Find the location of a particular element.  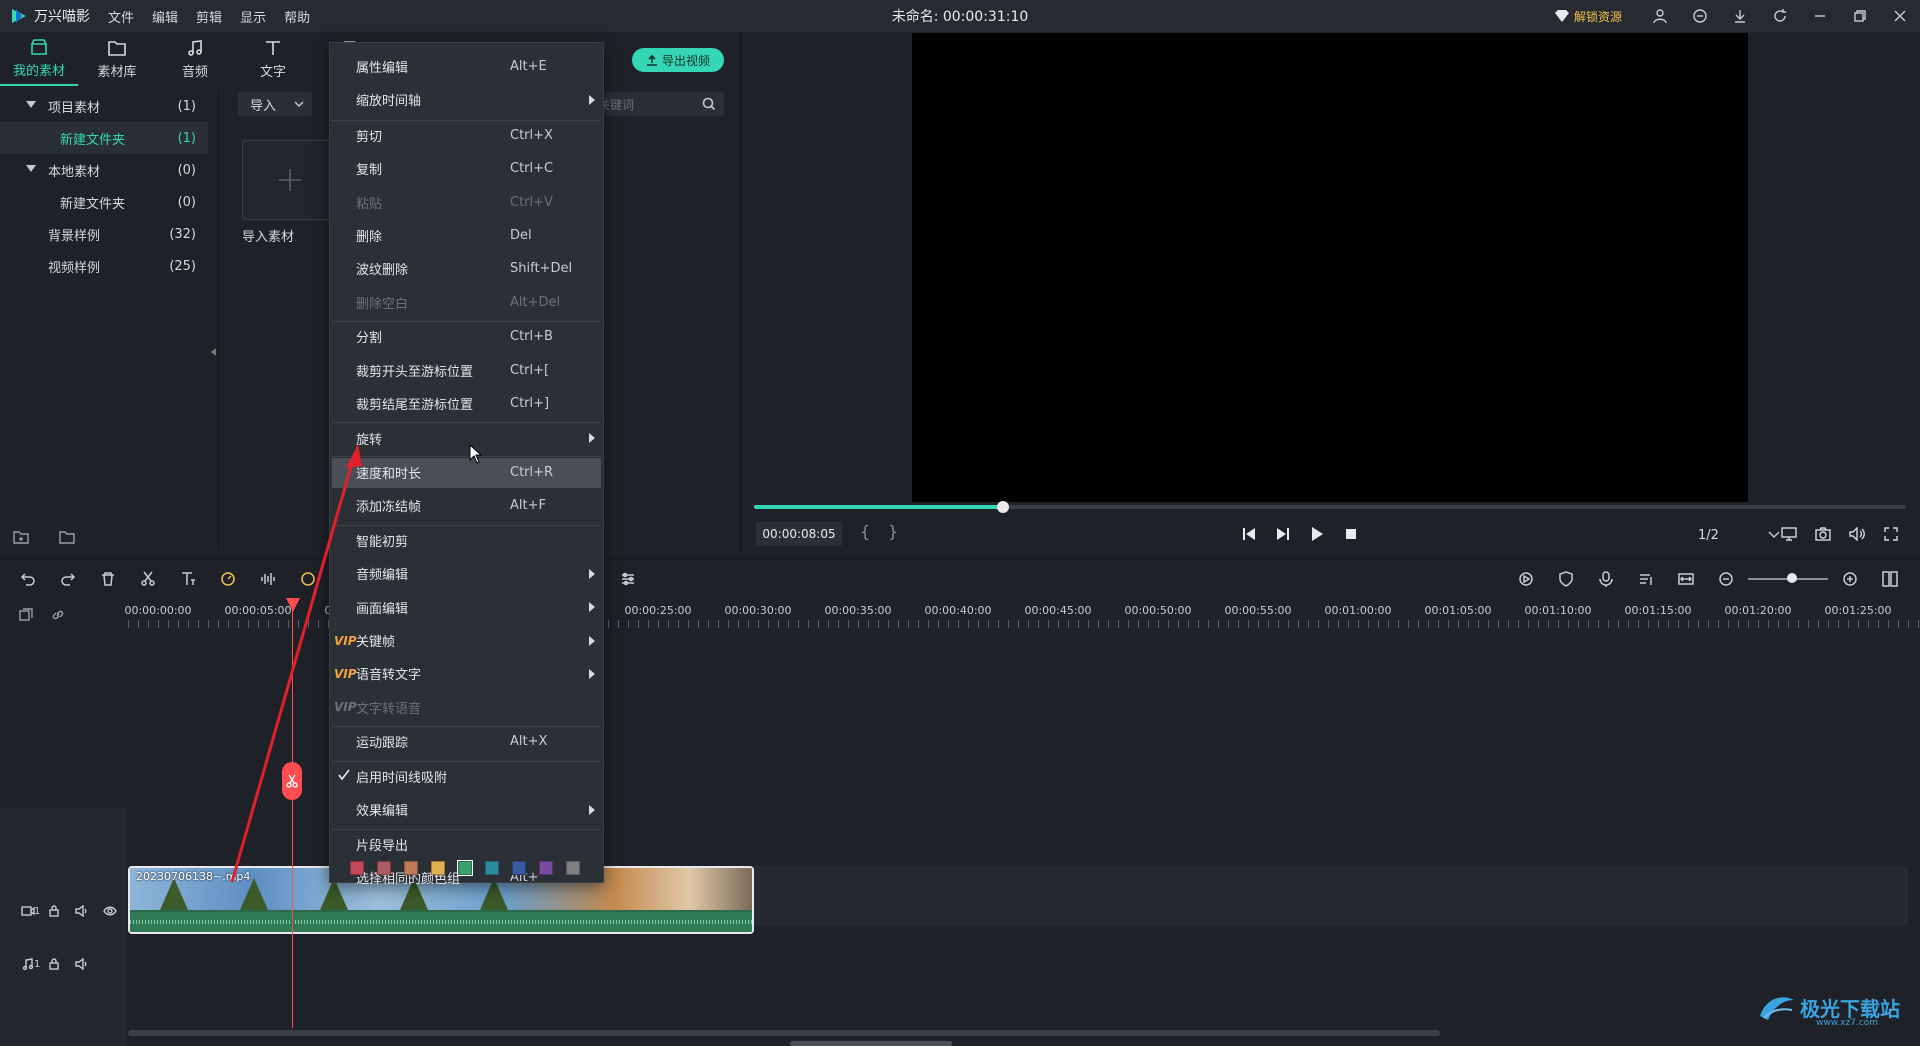

delete-button is located at coordinates (108, 579).